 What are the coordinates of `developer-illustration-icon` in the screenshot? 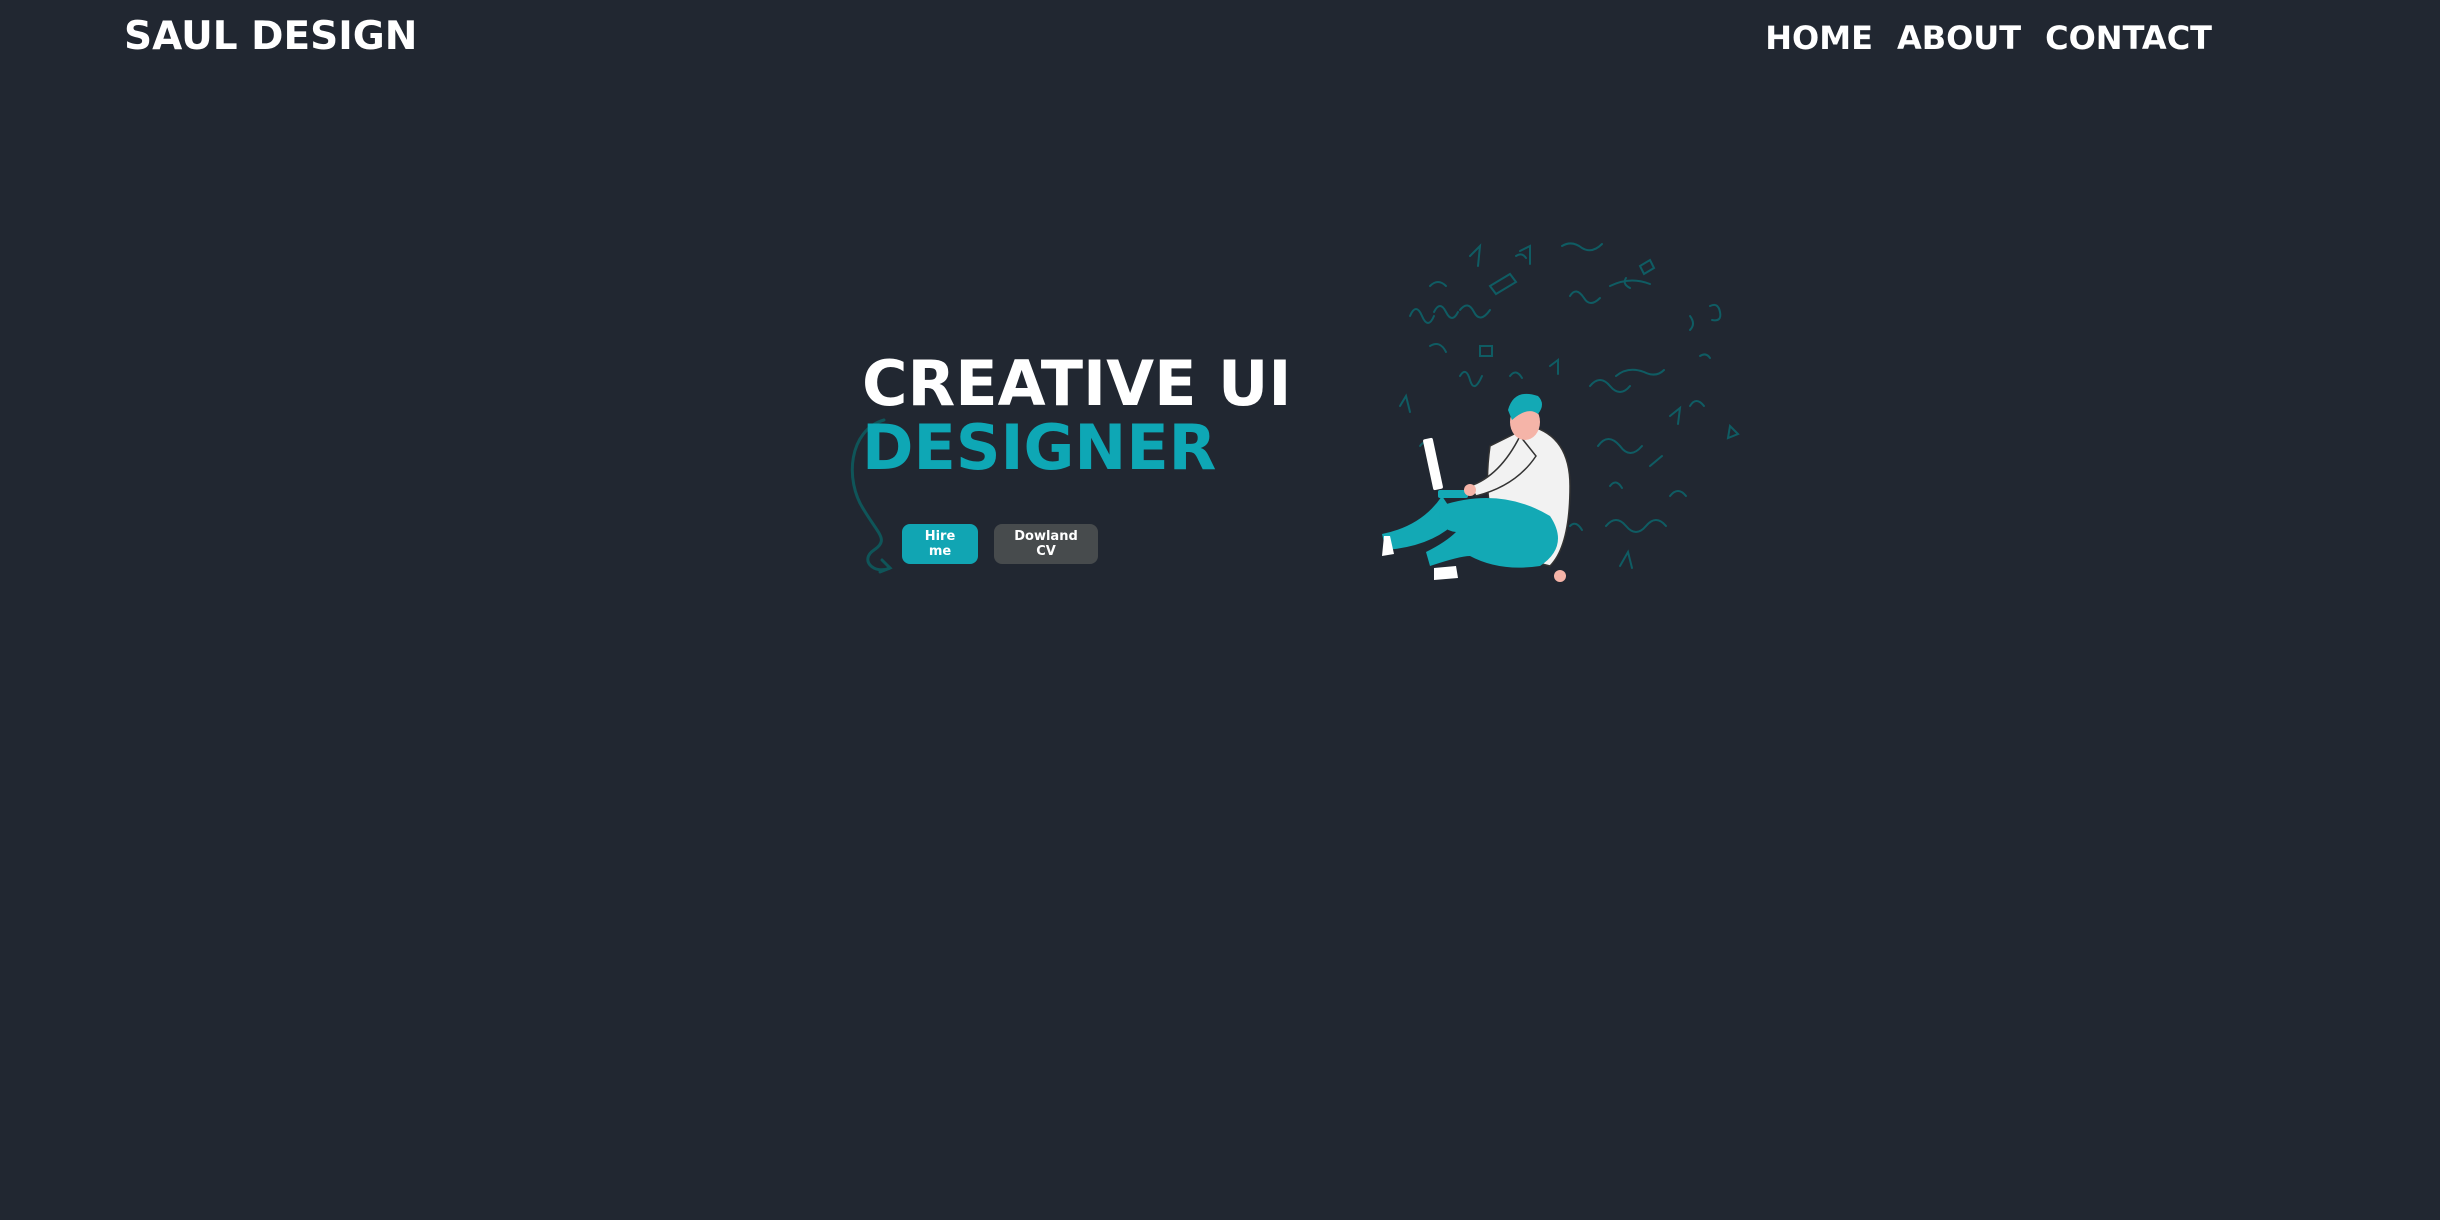 It's located at (1561, 412).